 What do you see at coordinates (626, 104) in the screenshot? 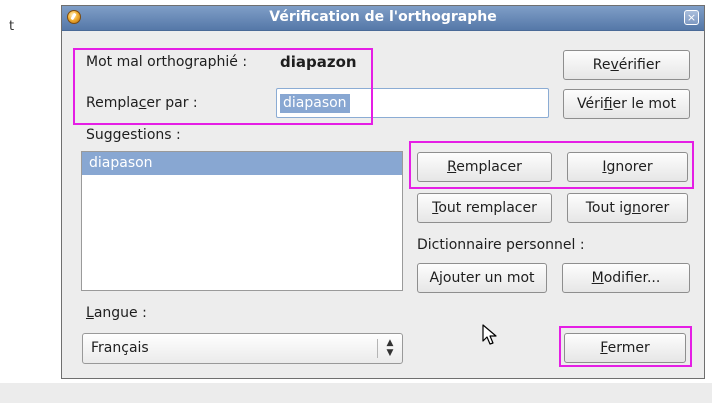
I see `check-word-button: Vérifier le mot` at bounding box center [626, 104].